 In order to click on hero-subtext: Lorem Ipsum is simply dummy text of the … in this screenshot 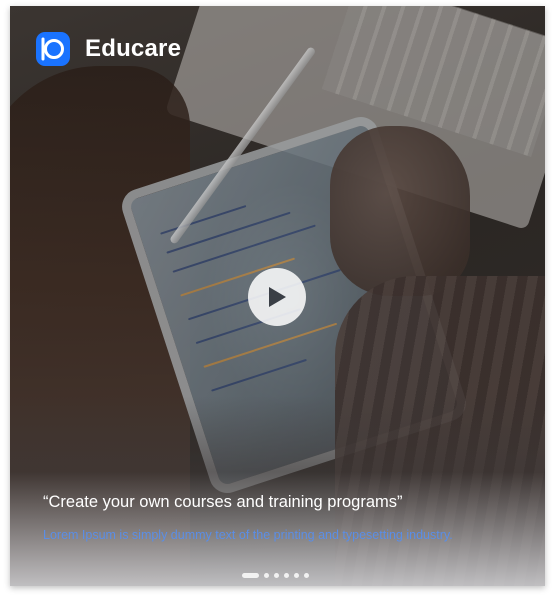, I will do `click(248, 535)`.